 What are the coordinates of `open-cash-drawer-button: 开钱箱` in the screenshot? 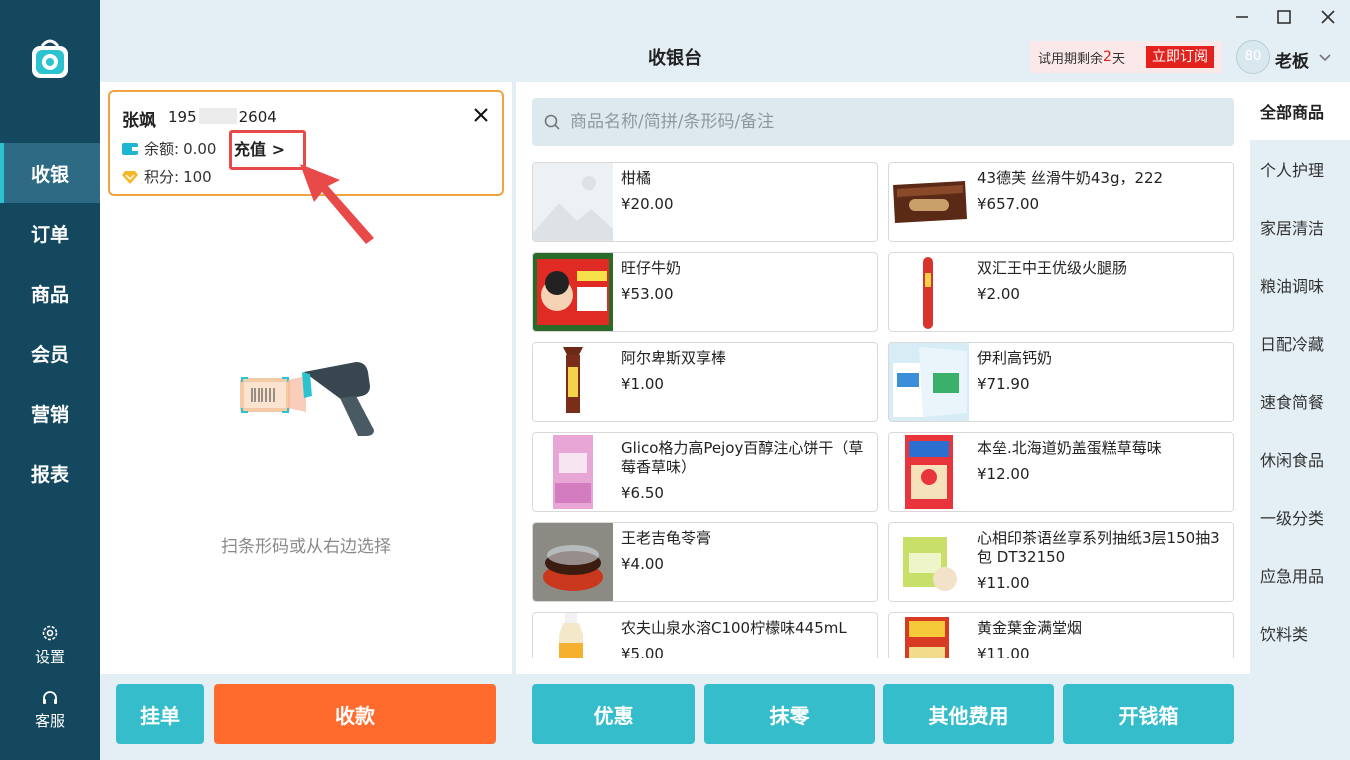 It's located at (1148, 714).